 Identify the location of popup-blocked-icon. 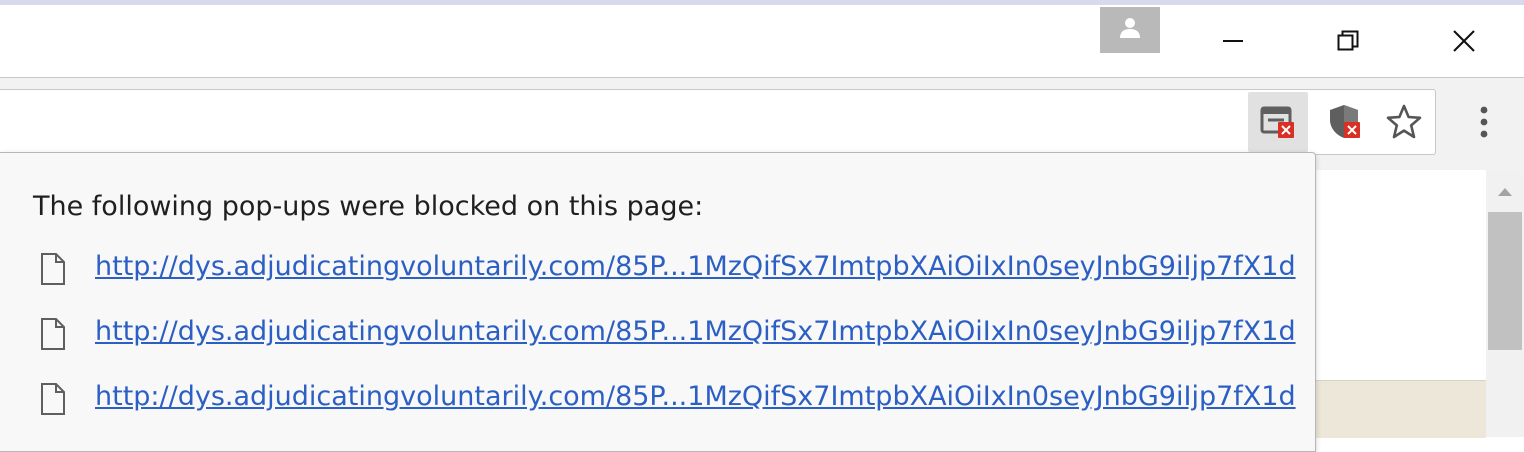
(1277, 122).